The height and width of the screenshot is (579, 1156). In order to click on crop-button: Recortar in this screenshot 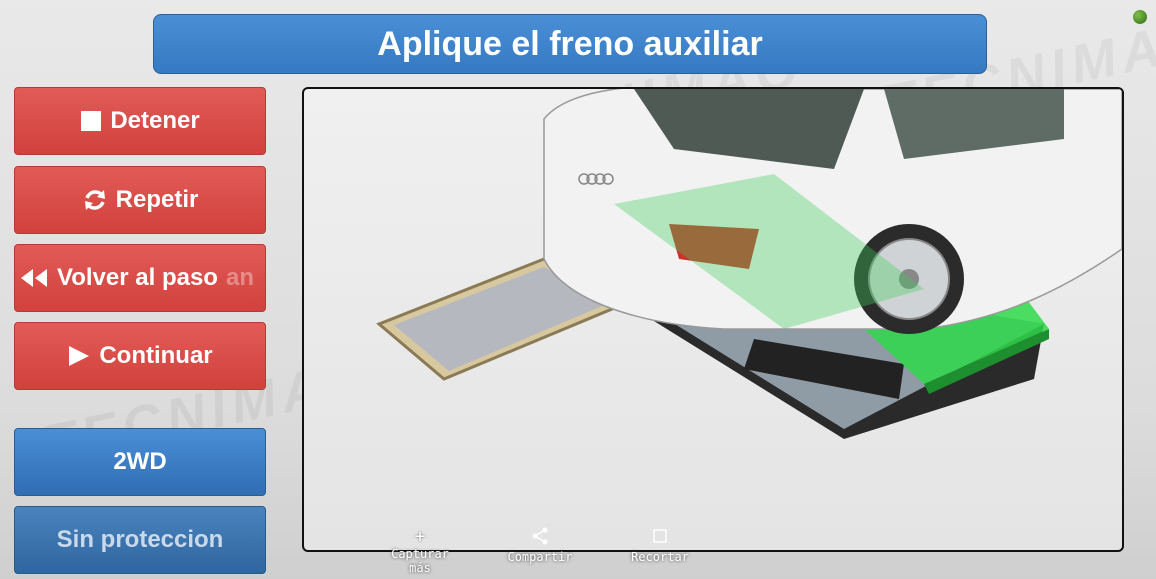, I will do `click(660, 552)`.